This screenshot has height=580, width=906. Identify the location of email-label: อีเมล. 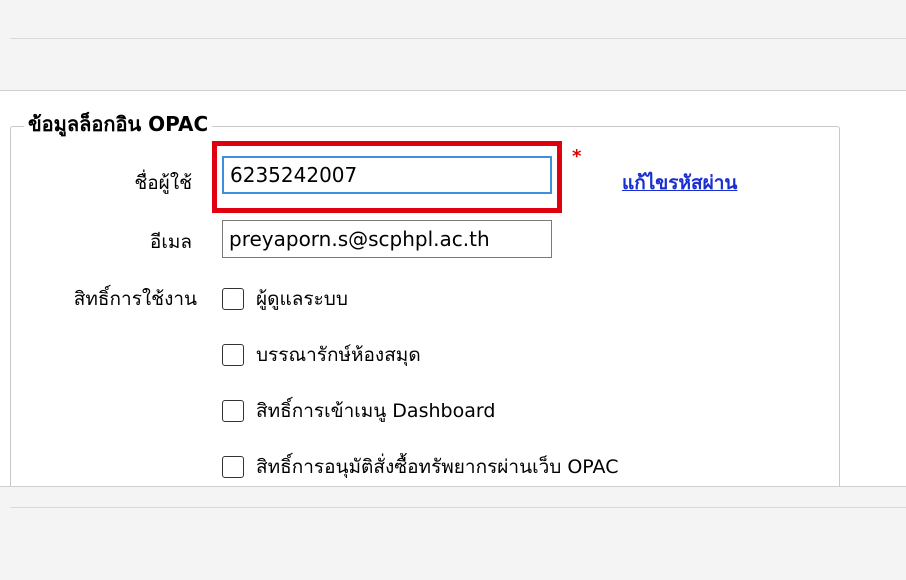
(170, 242).